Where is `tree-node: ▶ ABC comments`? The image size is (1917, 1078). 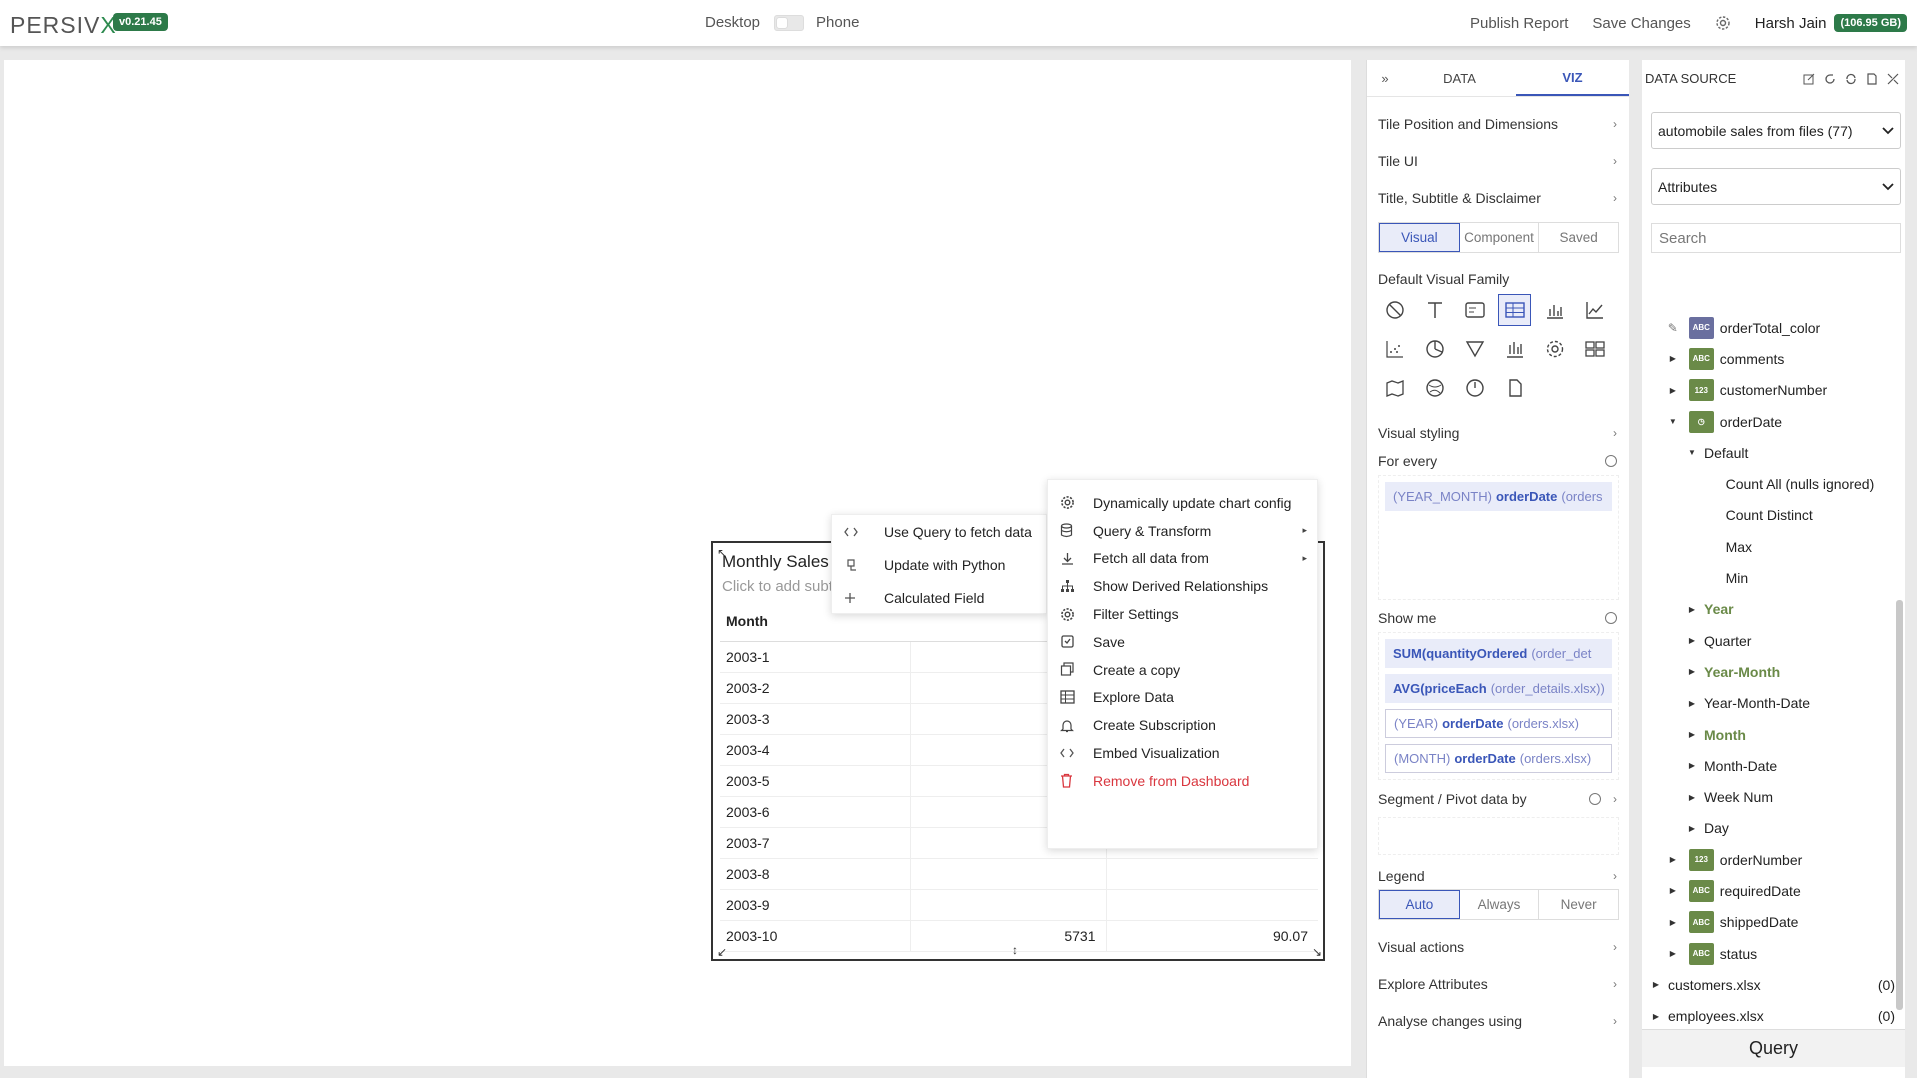 tree-node: ▶ ABC comments is located at coordinates (1773, 358).